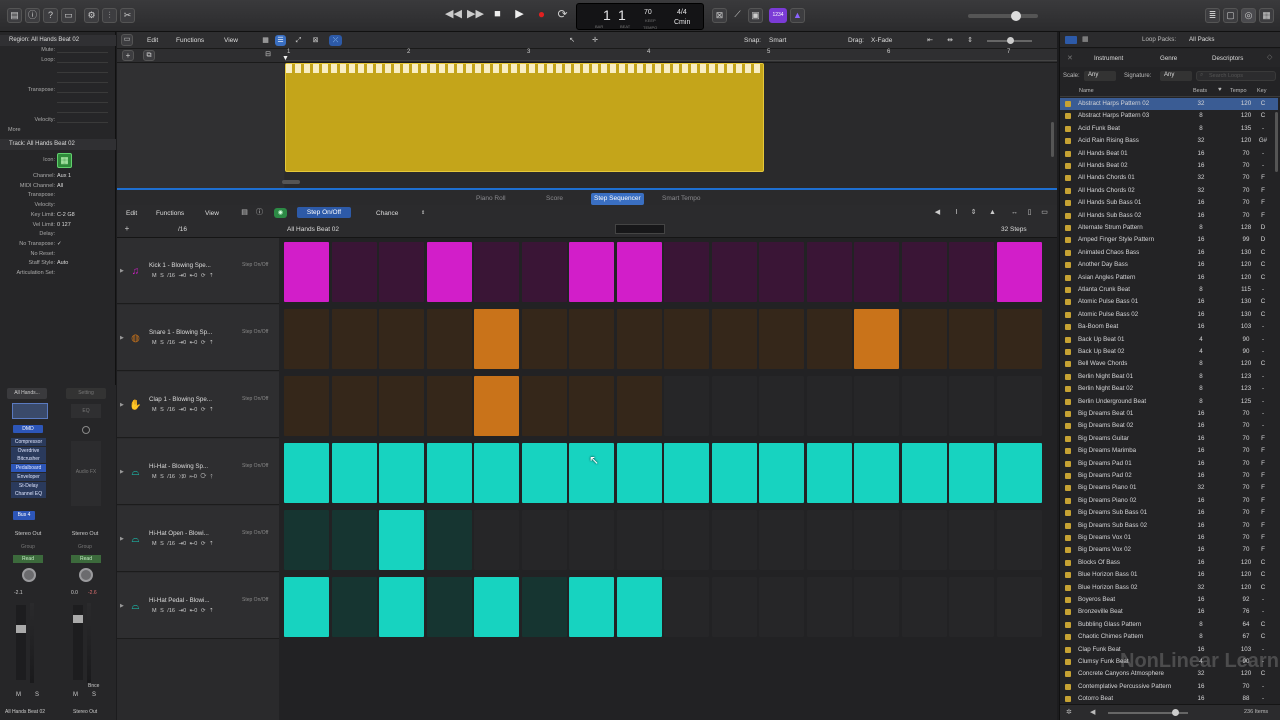 The image size is (1280, 720). I want to click on cycle-icon: ⟳, so click(562, 15).